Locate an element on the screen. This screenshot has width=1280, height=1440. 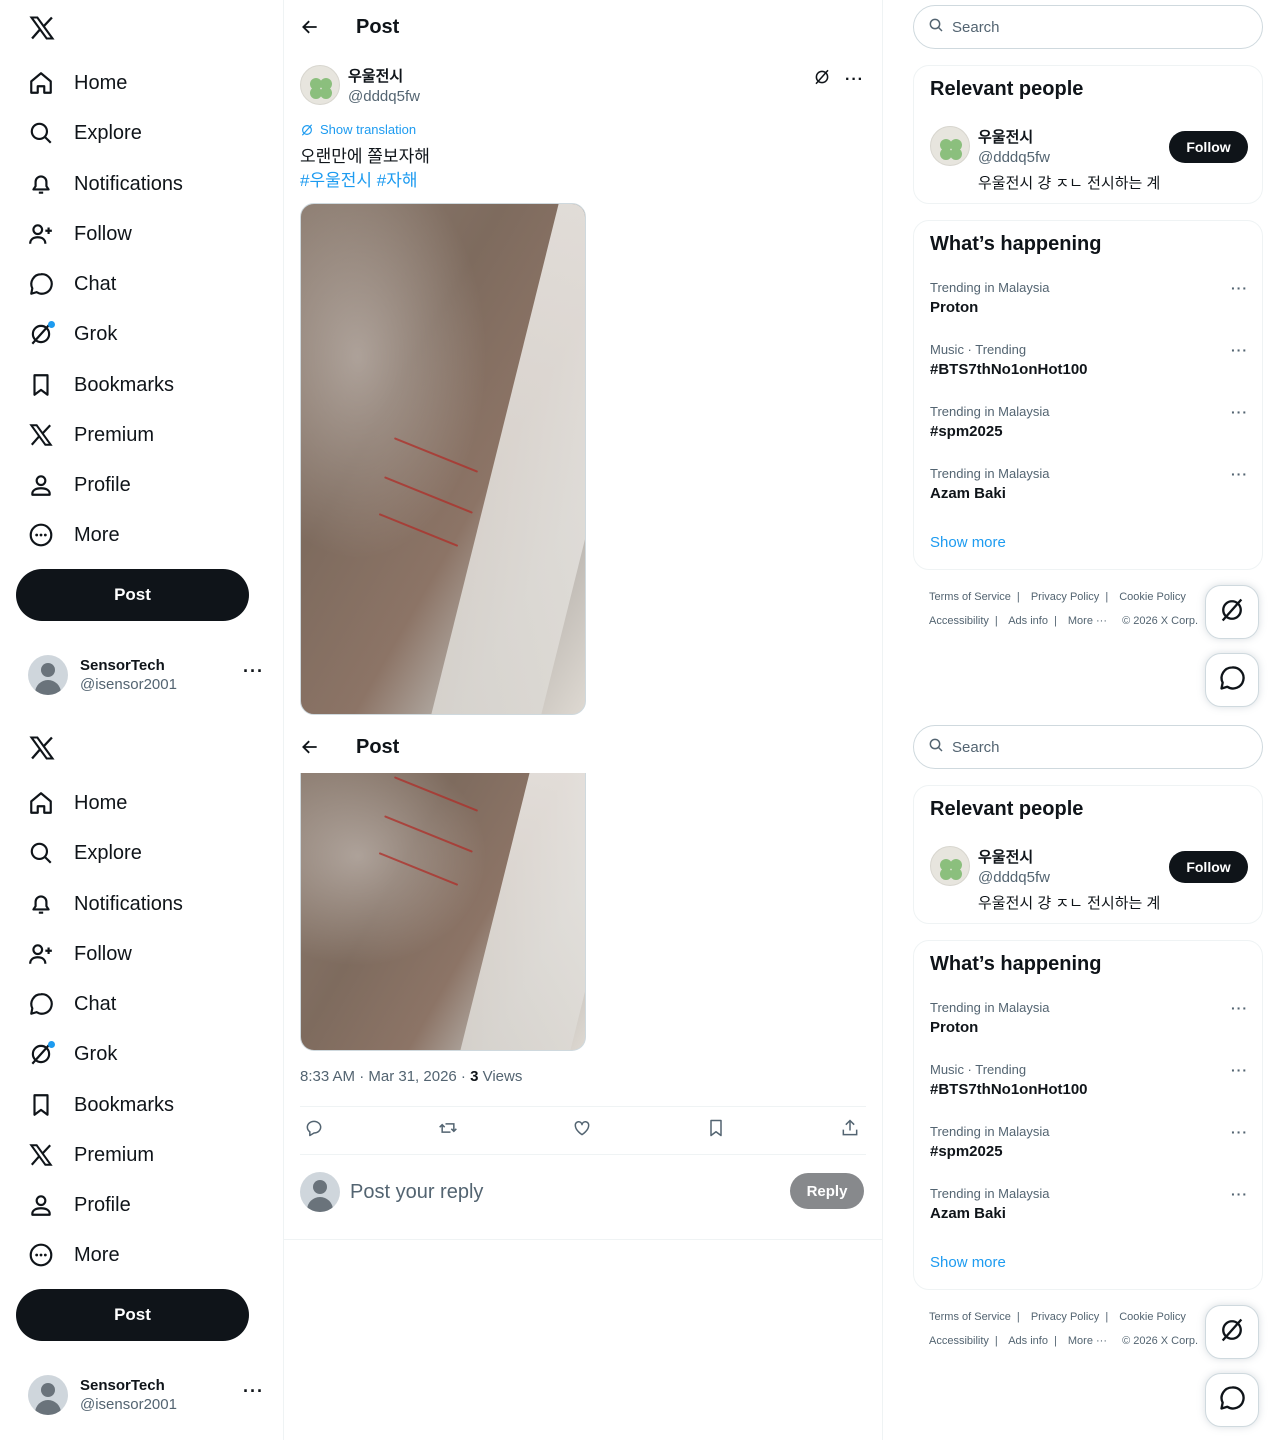
trend-name: Azam Baki is located at coordinates (968, 1213).